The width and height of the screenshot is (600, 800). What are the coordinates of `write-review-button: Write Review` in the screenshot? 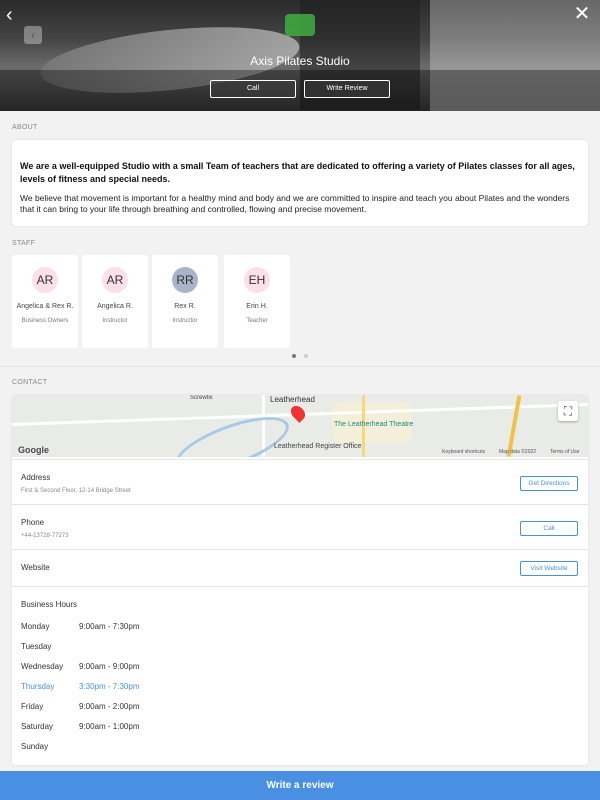 It's located at (347, 89).